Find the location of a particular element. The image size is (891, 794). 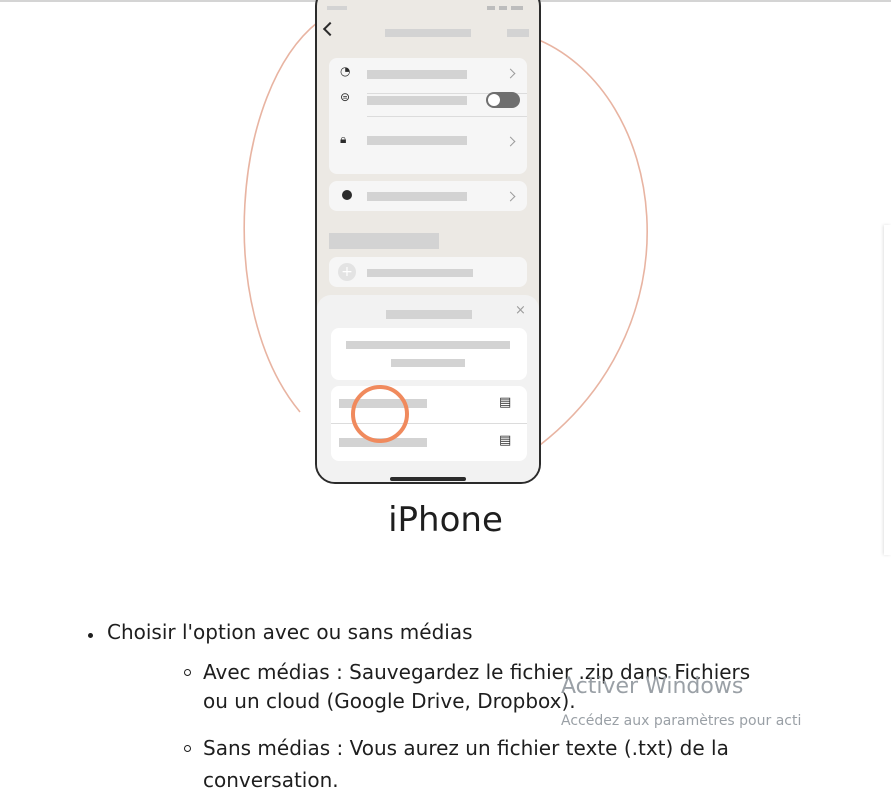

lock-icon: 🔒︎ is located at coordinates (343, 139).